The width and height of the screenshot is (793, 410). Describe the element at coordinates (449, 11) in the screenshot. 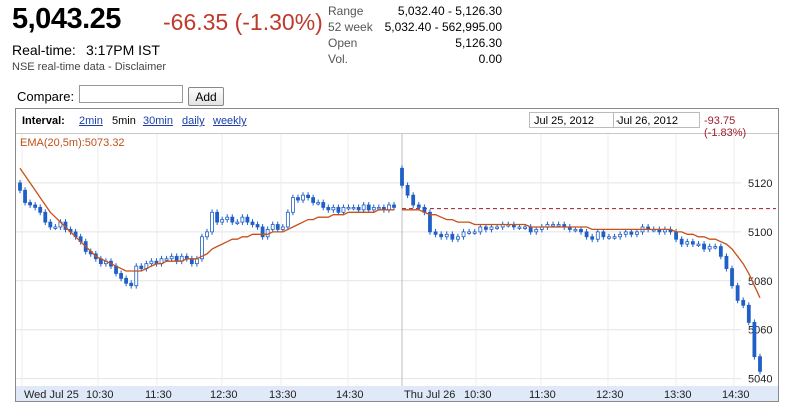

I see `stat-range-value: 5,032.40 - 5,126.30` at that location.